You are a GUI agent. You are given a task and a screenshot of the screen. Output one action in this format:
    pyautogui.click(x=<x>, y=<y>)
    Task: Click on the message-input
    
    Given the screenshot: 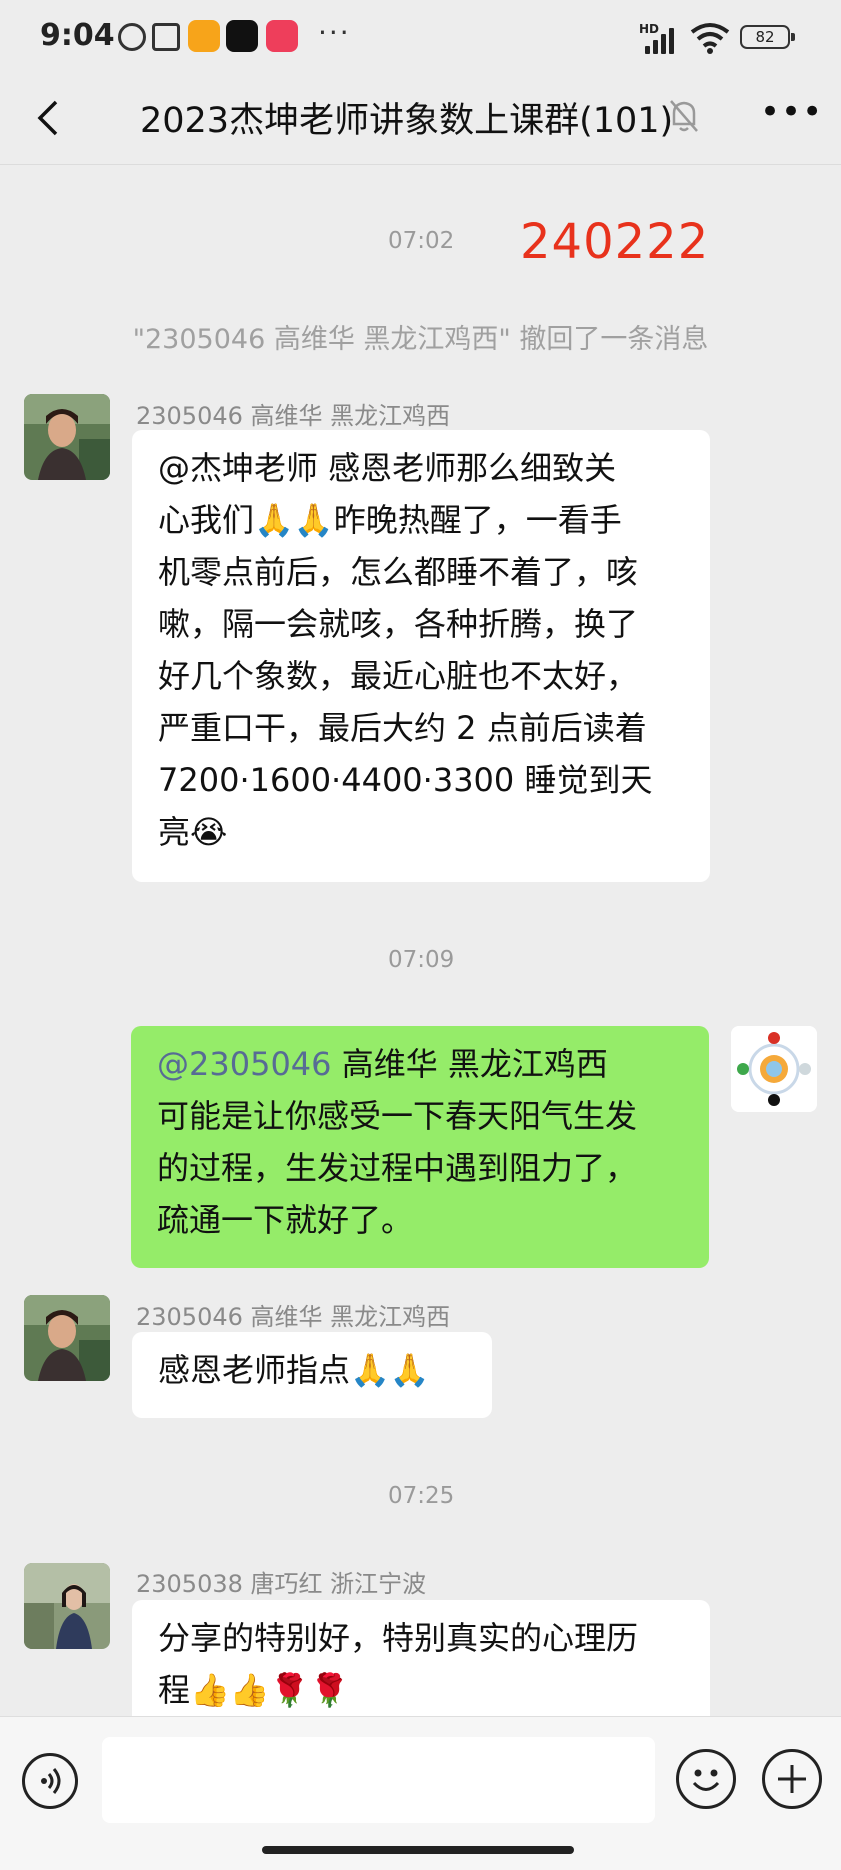 What is the action you would take?
    pyautogui.click(x=378, y=1780)
    